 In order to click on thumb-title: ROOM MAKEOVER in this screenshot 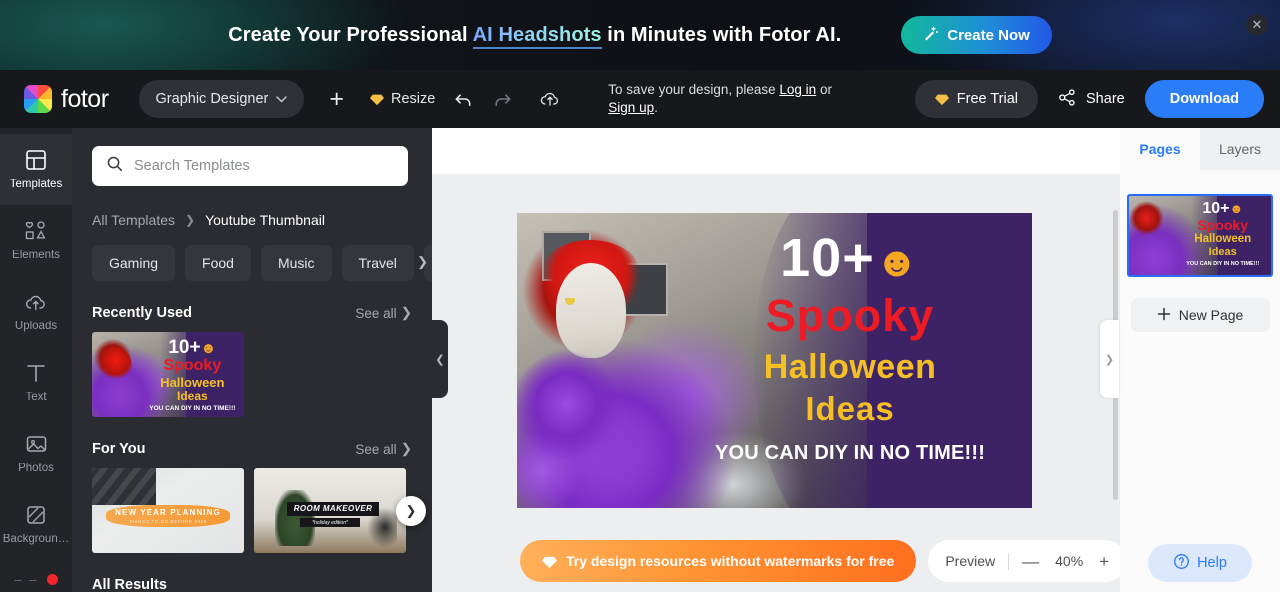, I will do `click(333, 509)`.